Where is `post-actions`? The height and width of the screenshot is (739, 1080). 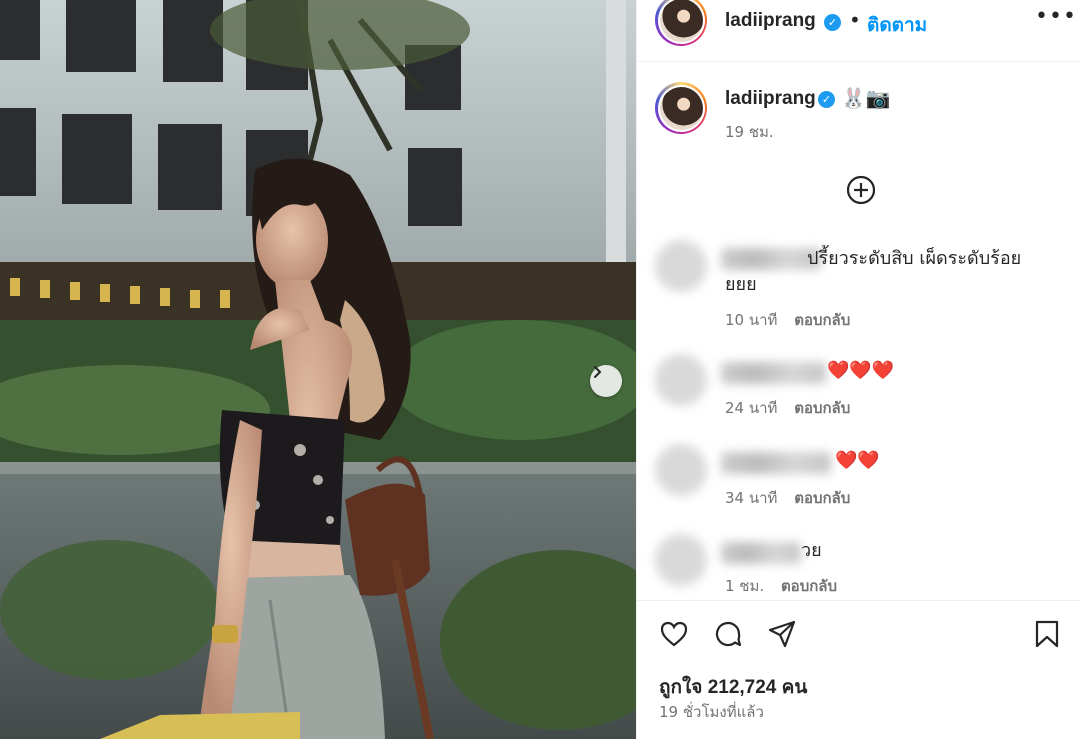
post-actions is located at coordinates (858, 636).